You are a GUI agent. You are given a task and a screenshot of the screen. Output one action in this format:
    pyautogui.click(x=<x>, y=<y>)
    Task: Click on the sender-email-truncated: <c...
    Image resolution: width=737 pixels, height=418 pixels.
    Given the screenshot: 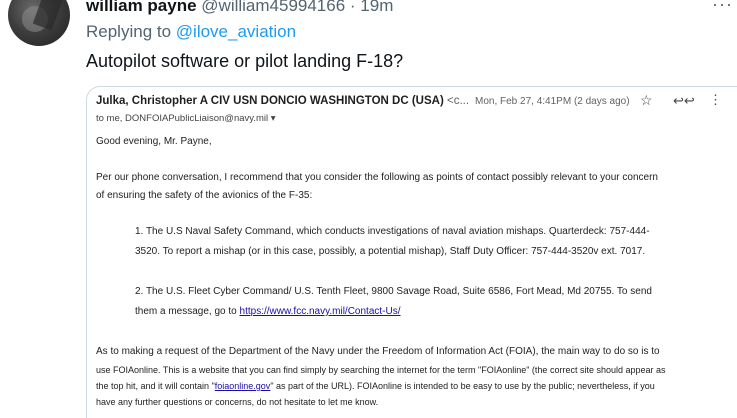 What is the action you would take?
    pyautogui.click(x=456, y=101)
    